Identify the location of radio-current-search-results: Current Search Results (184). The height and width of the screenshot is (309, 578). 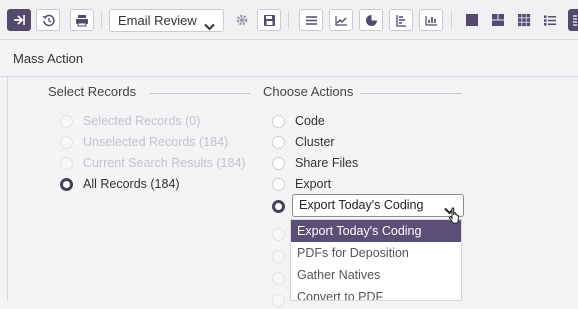
(153, 163).